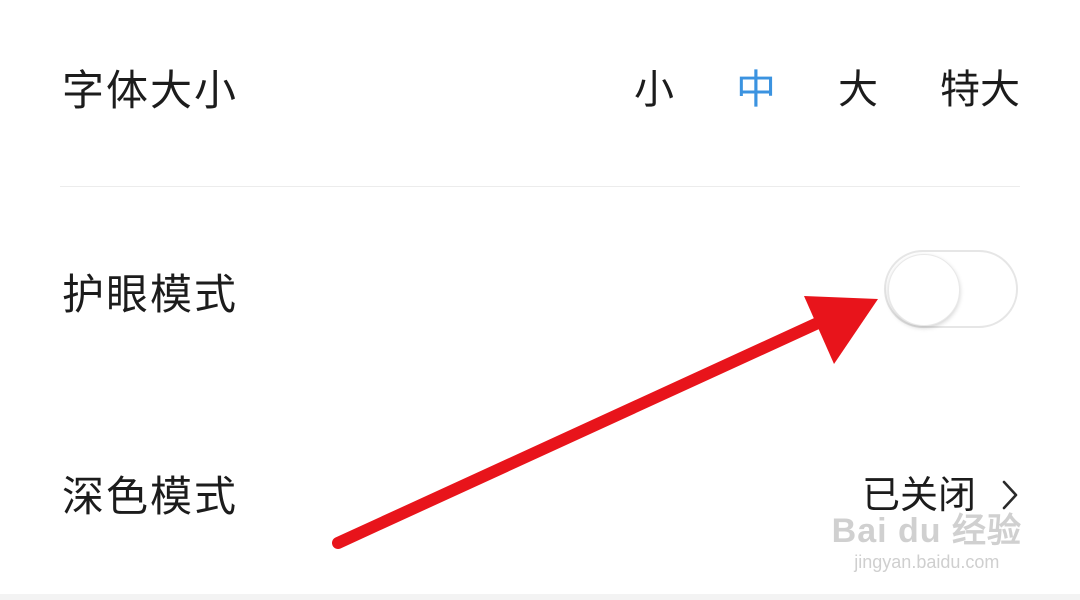 The image size is (1080, 600). I want to click on font-size-option-small: 小, so click(654, 90).